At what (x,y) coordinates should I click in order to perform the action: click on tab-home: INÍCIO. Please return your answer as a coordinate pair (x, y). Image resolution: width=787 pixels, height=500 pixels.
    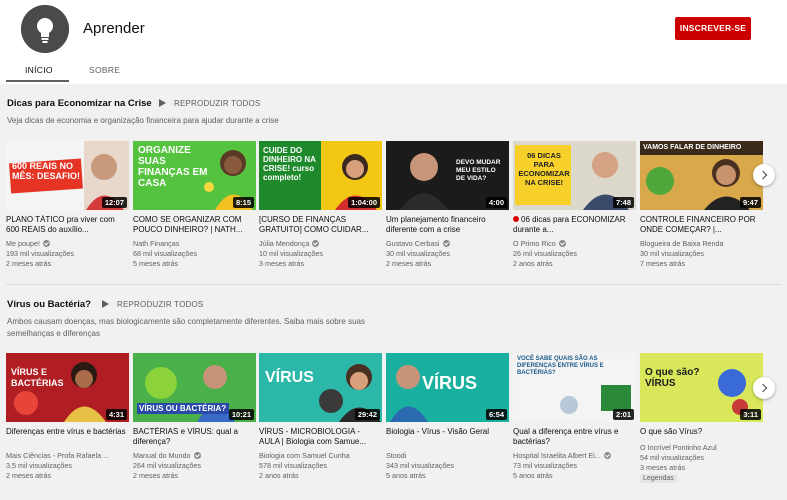
    Looking at the image, I should click on (39, 70).